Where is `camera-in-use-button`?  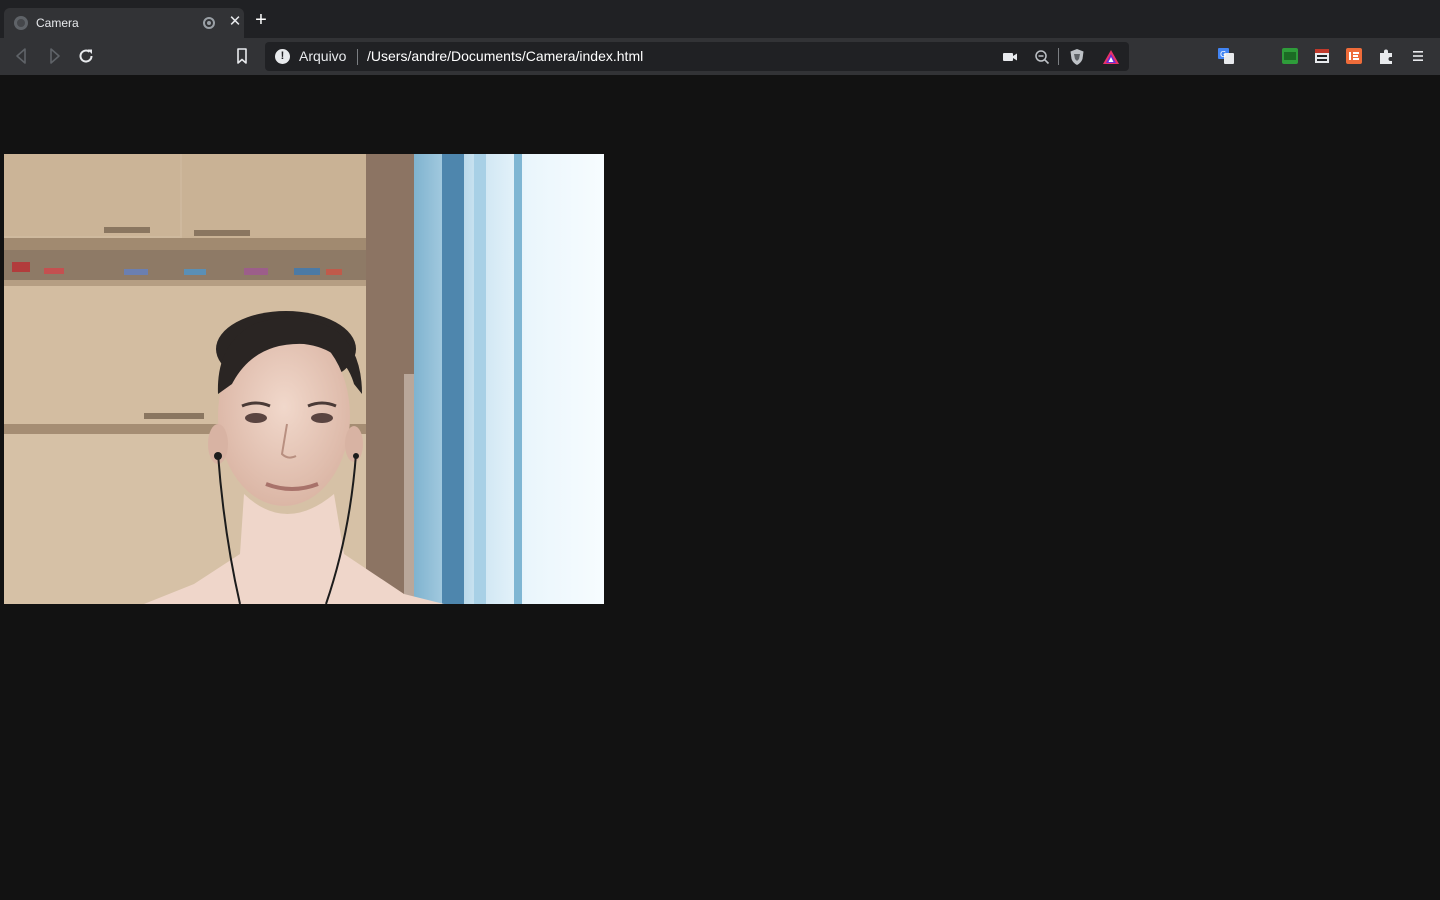 camera-in-use-button is located at coordinates (1010, 57).